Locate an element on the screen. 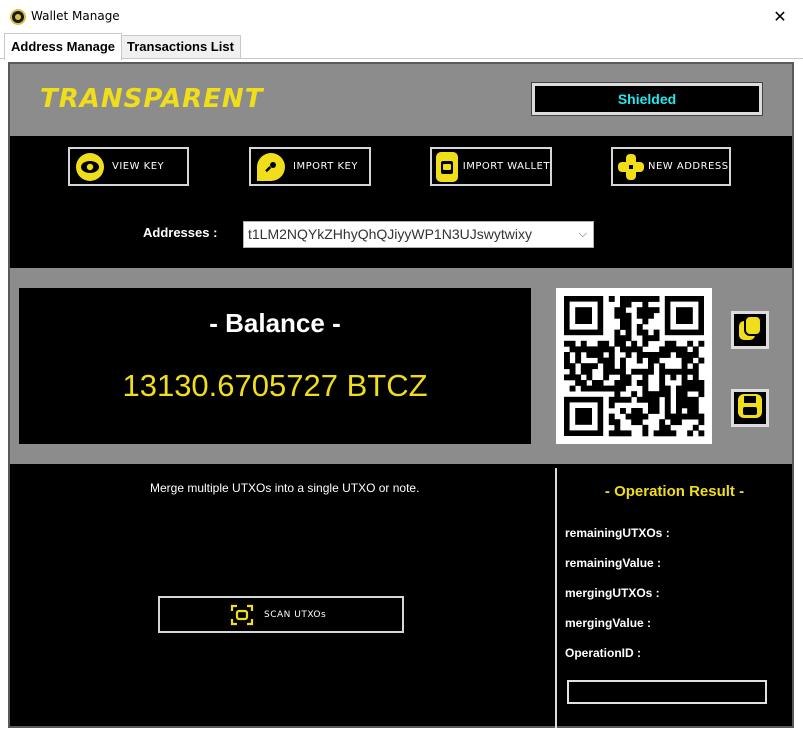  title-bar: Wallet Manage ✕ is located at coordinates (401, 16).